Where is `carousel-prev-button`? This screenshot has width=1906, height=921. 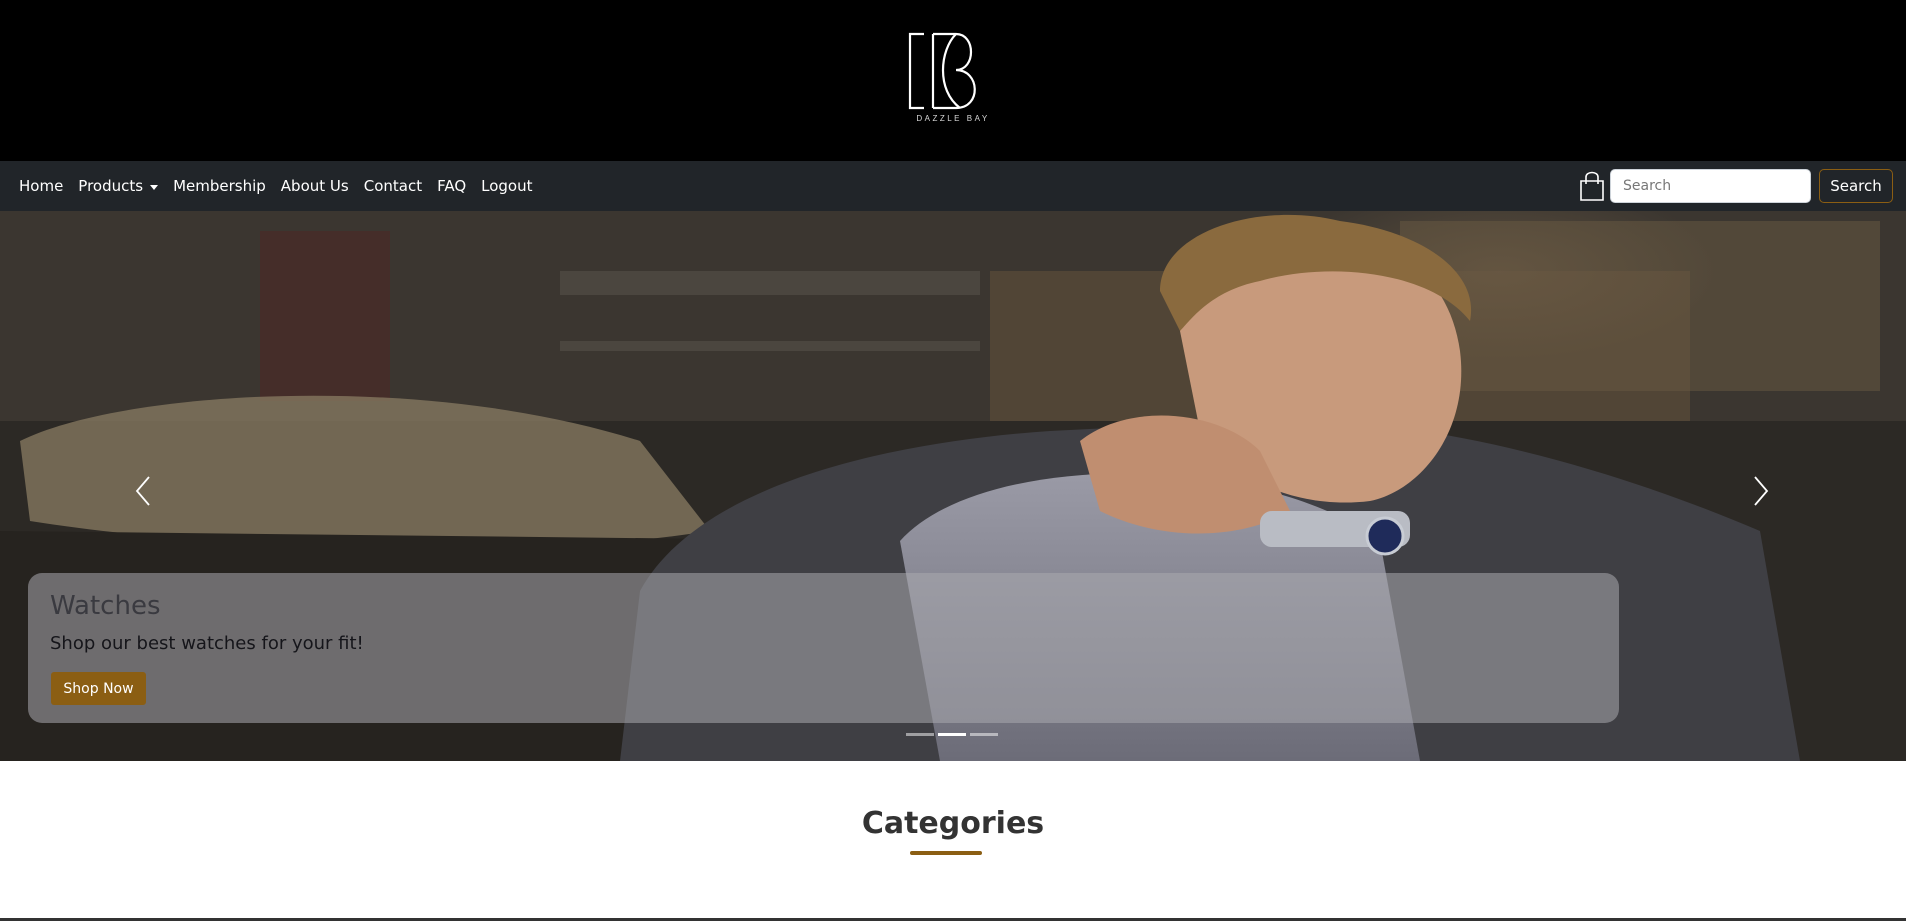 carousel-prev-button is located at coordinates (143, 491).